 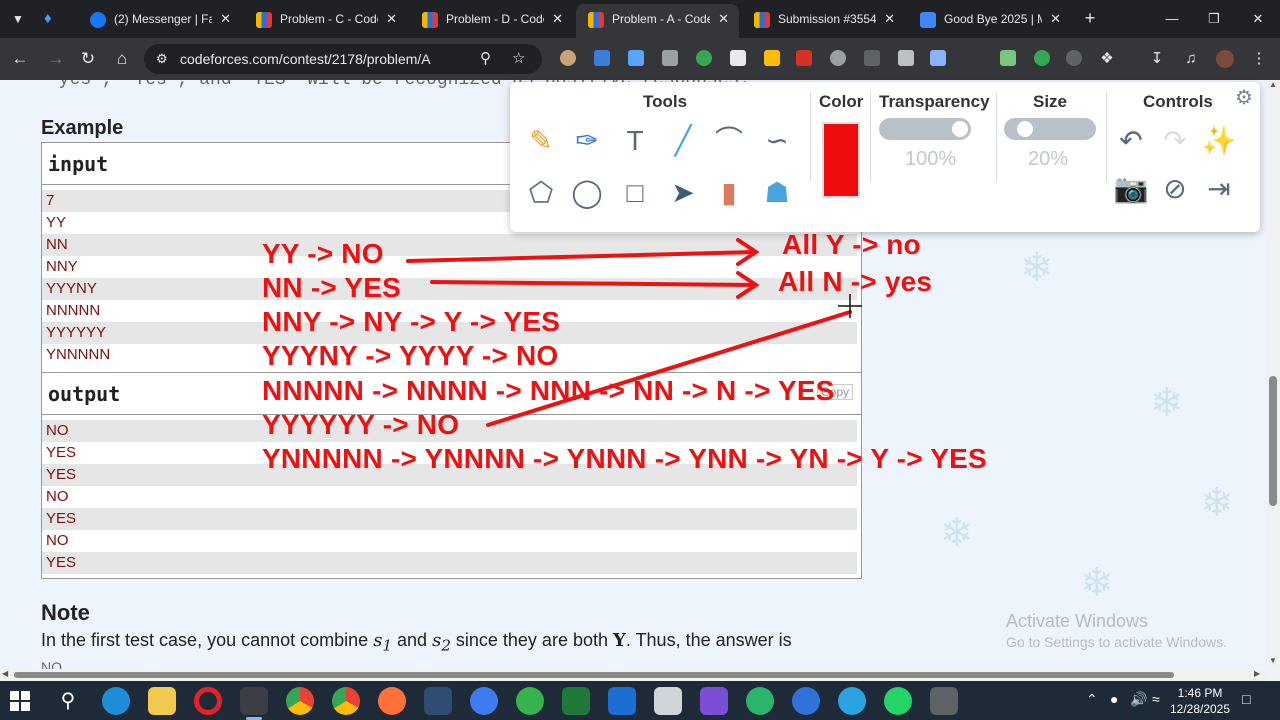 I want to click on search-icon: ⚲, so click(x=68, y=701).